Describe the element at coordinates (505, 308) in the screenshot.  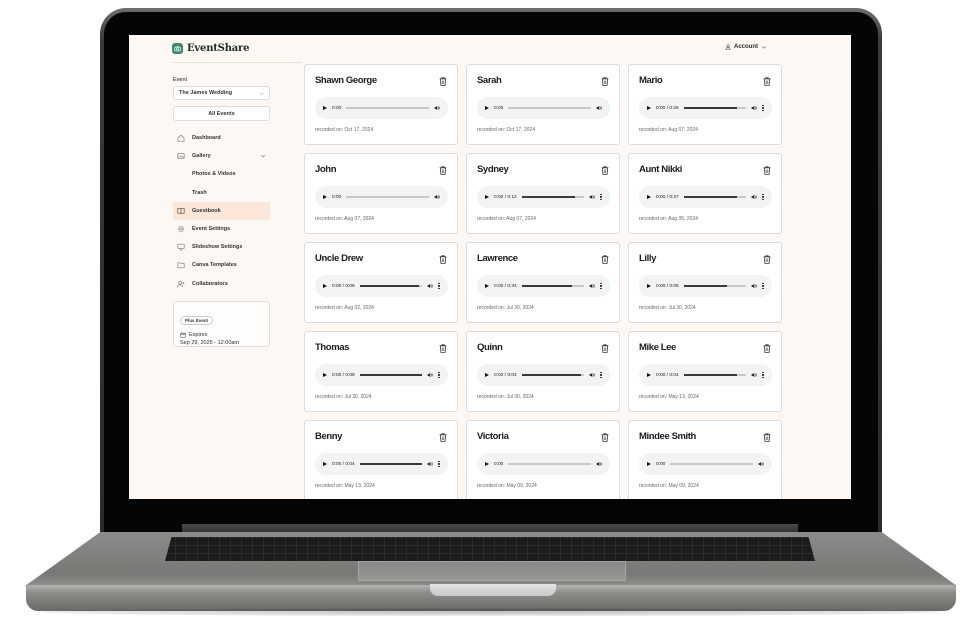
I see `recorded-date: recorded on: Jul 30, 2024` at that location.